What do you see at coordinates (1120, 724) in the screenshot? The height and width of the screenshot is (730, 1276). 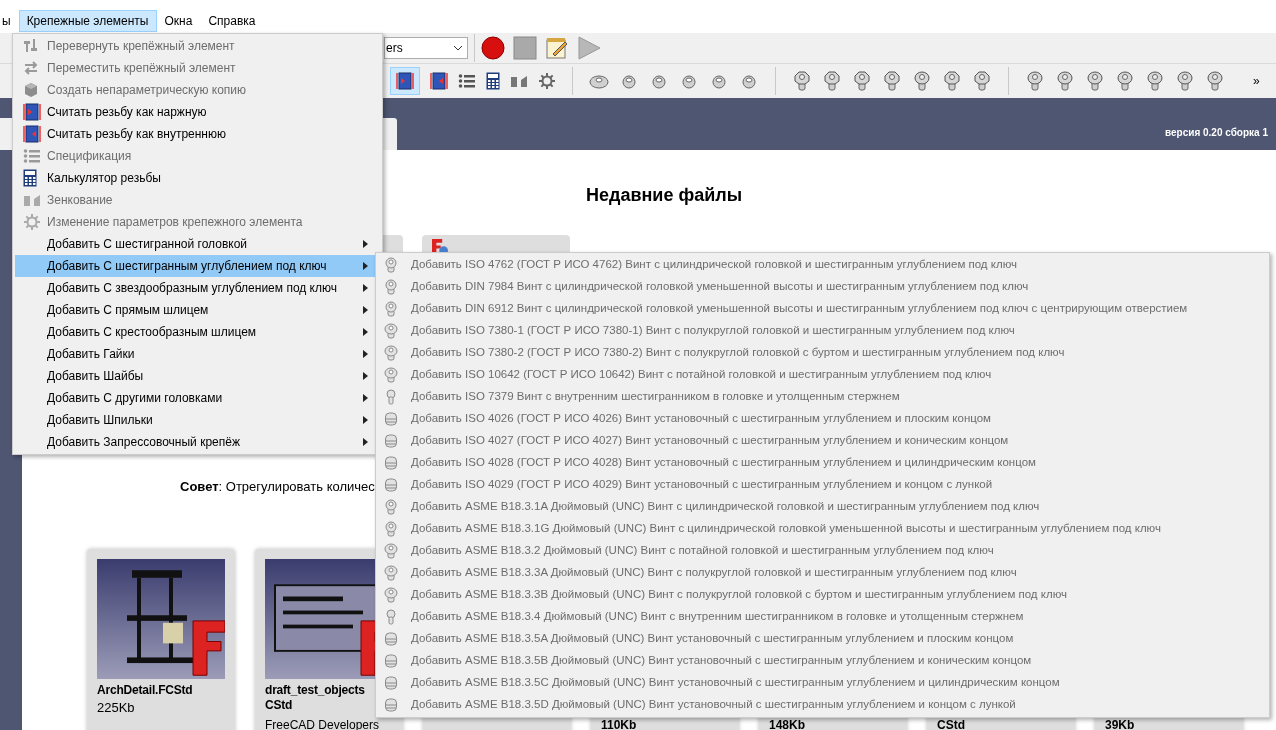 I see `file-caption: 39Kb` at bounding box center [1120, 724].